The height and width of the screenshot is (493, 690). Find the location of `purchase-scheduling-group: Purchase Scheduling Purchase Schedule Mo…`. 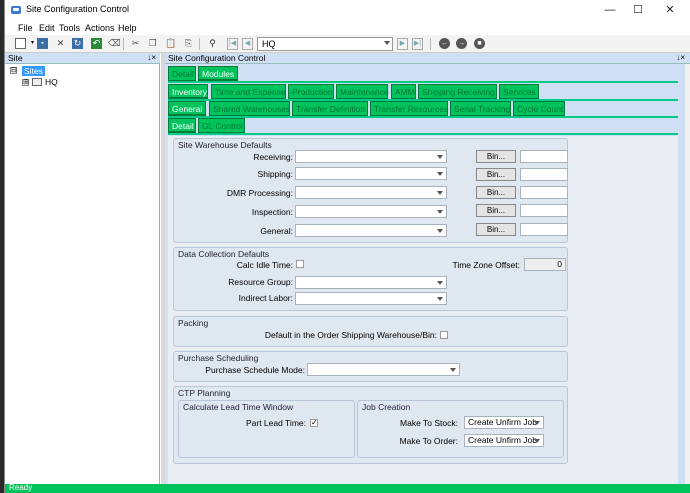

purchase-scheduling-group: Purchase Scheduling Purchase Schedule Mo… is located at coordinates (370, 366).